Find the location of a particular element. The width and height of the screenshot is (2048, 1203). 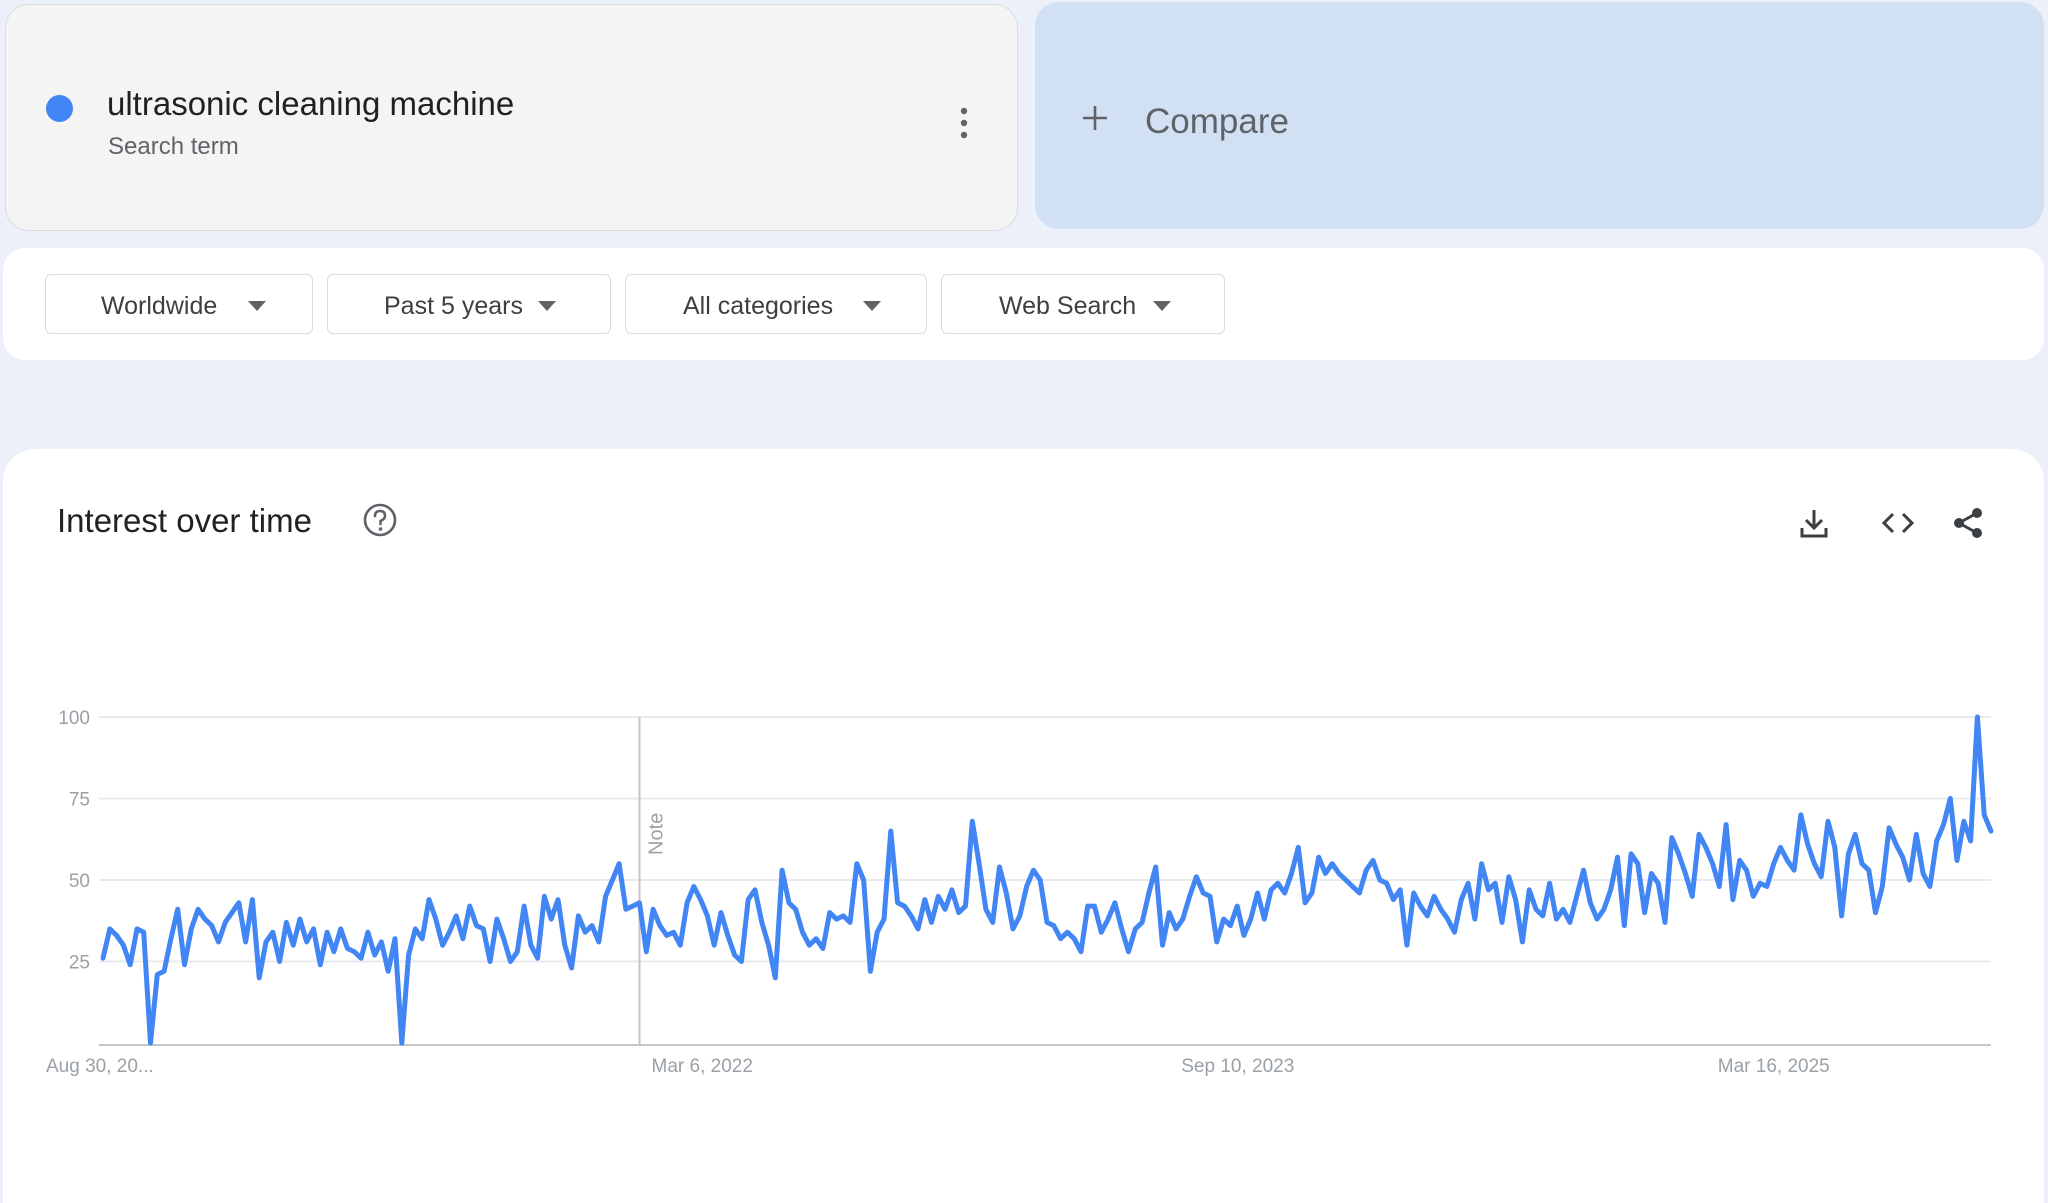

time-range-filter-label: Past 5 years is located at coordinates (453, 306).